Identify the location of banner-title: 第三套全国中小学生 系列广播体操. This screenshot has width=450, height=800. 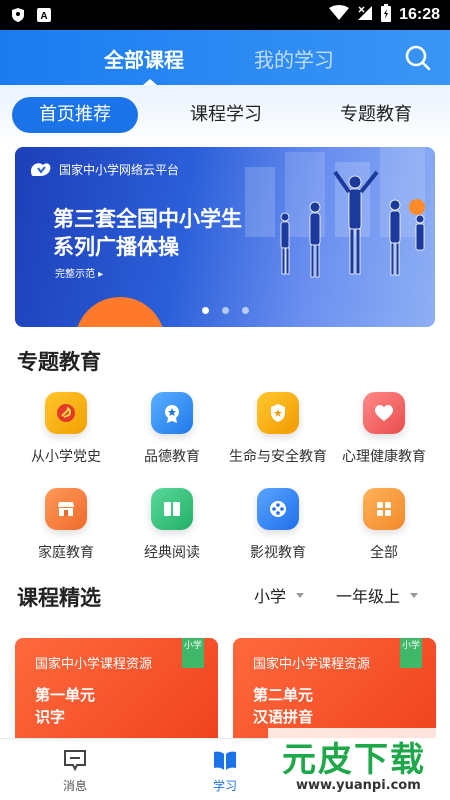
(147, 233).